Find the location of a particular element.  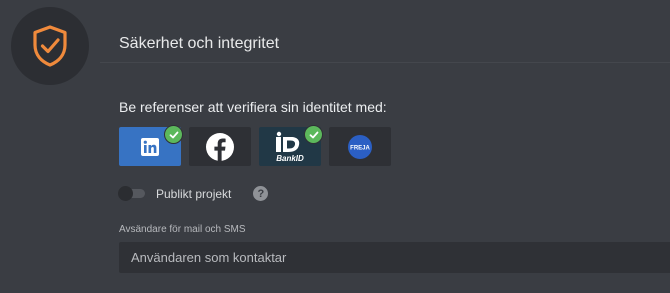

bankid-icon: BankID is located at coordinates (290, 147).